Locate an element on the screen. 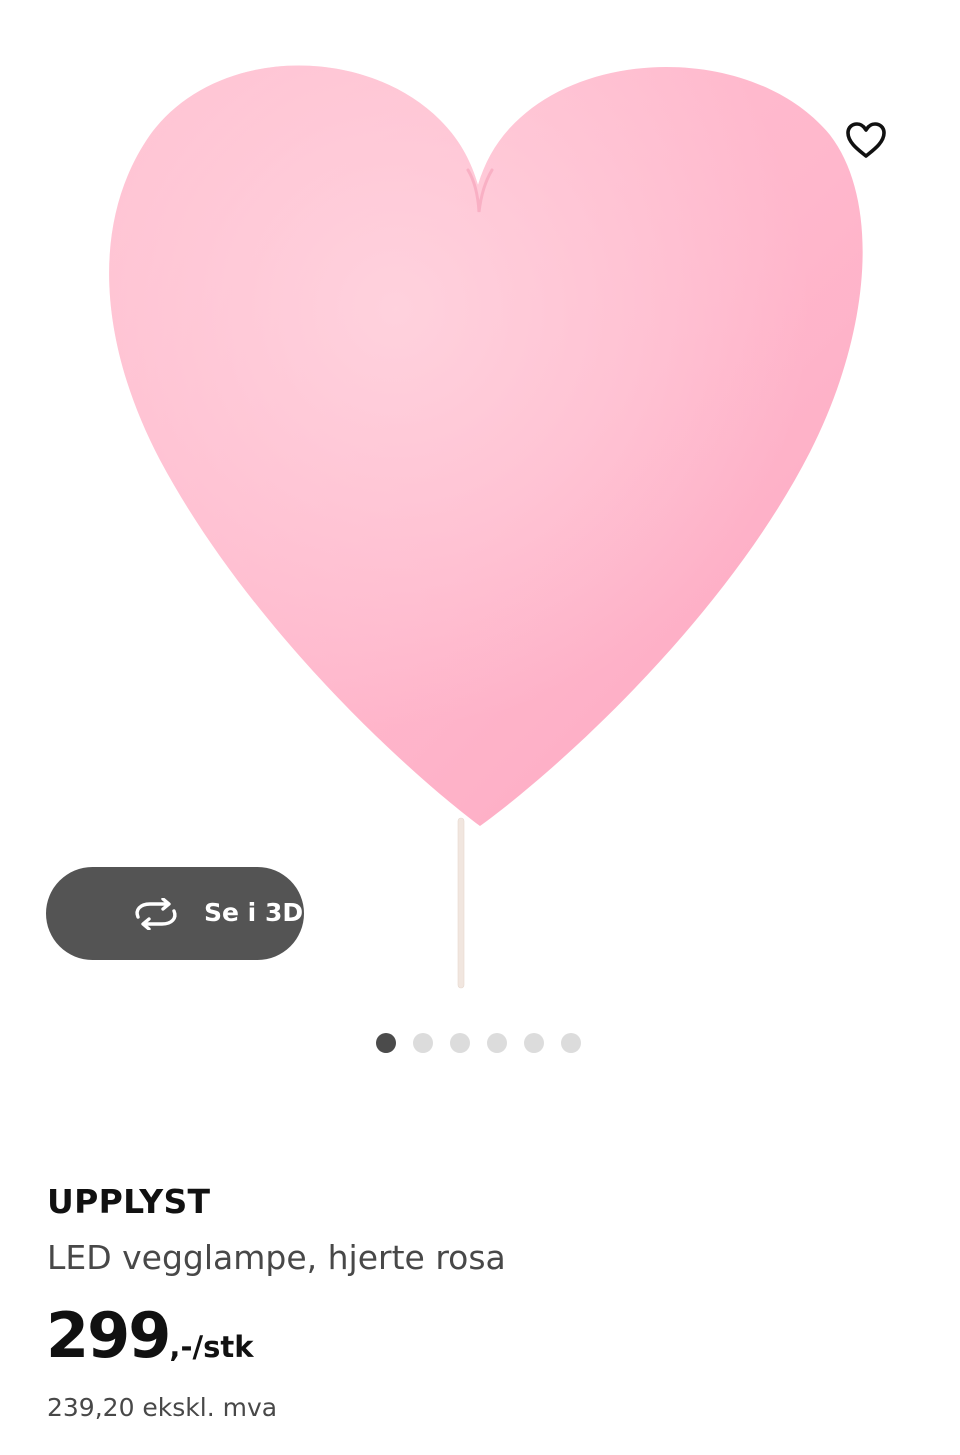 This screenshot has height=1455, width=960. price-integer: 299 is located at coordinates (108, 1335).